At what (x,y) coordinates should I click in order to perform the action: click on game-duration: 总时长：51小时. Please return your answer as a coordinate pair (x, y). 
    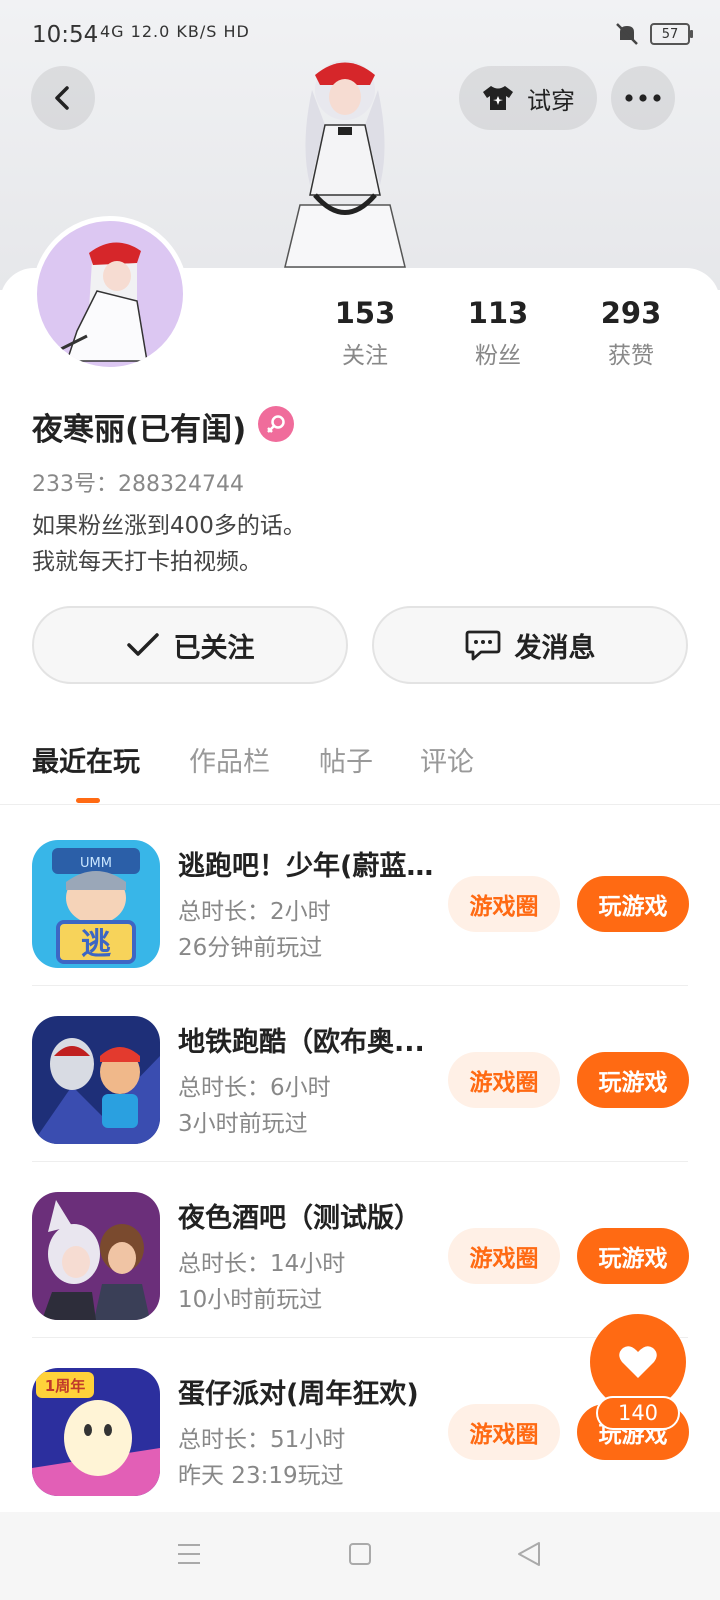
    Looking at the image, I should click on (262, 1440).